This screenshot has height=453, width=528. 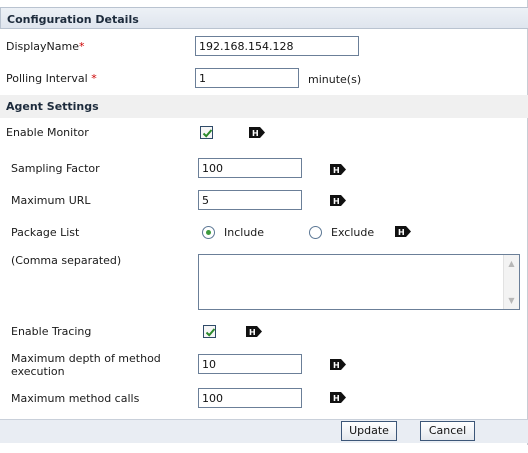 What do you see at coordinates (75, 398) in the screenshot?
I see `max-method-calls-label: Maximum method calls` at bounding box center [75, 398].